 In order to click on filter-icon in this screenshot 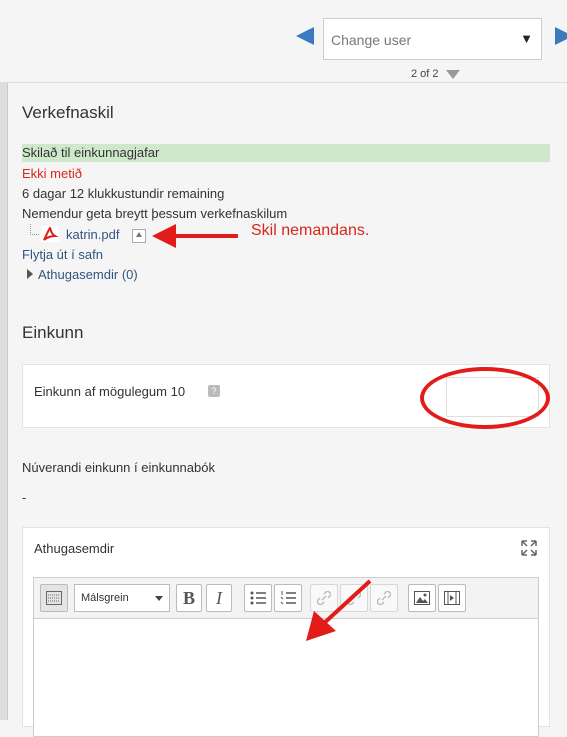, I will do `click(453, 74)`.